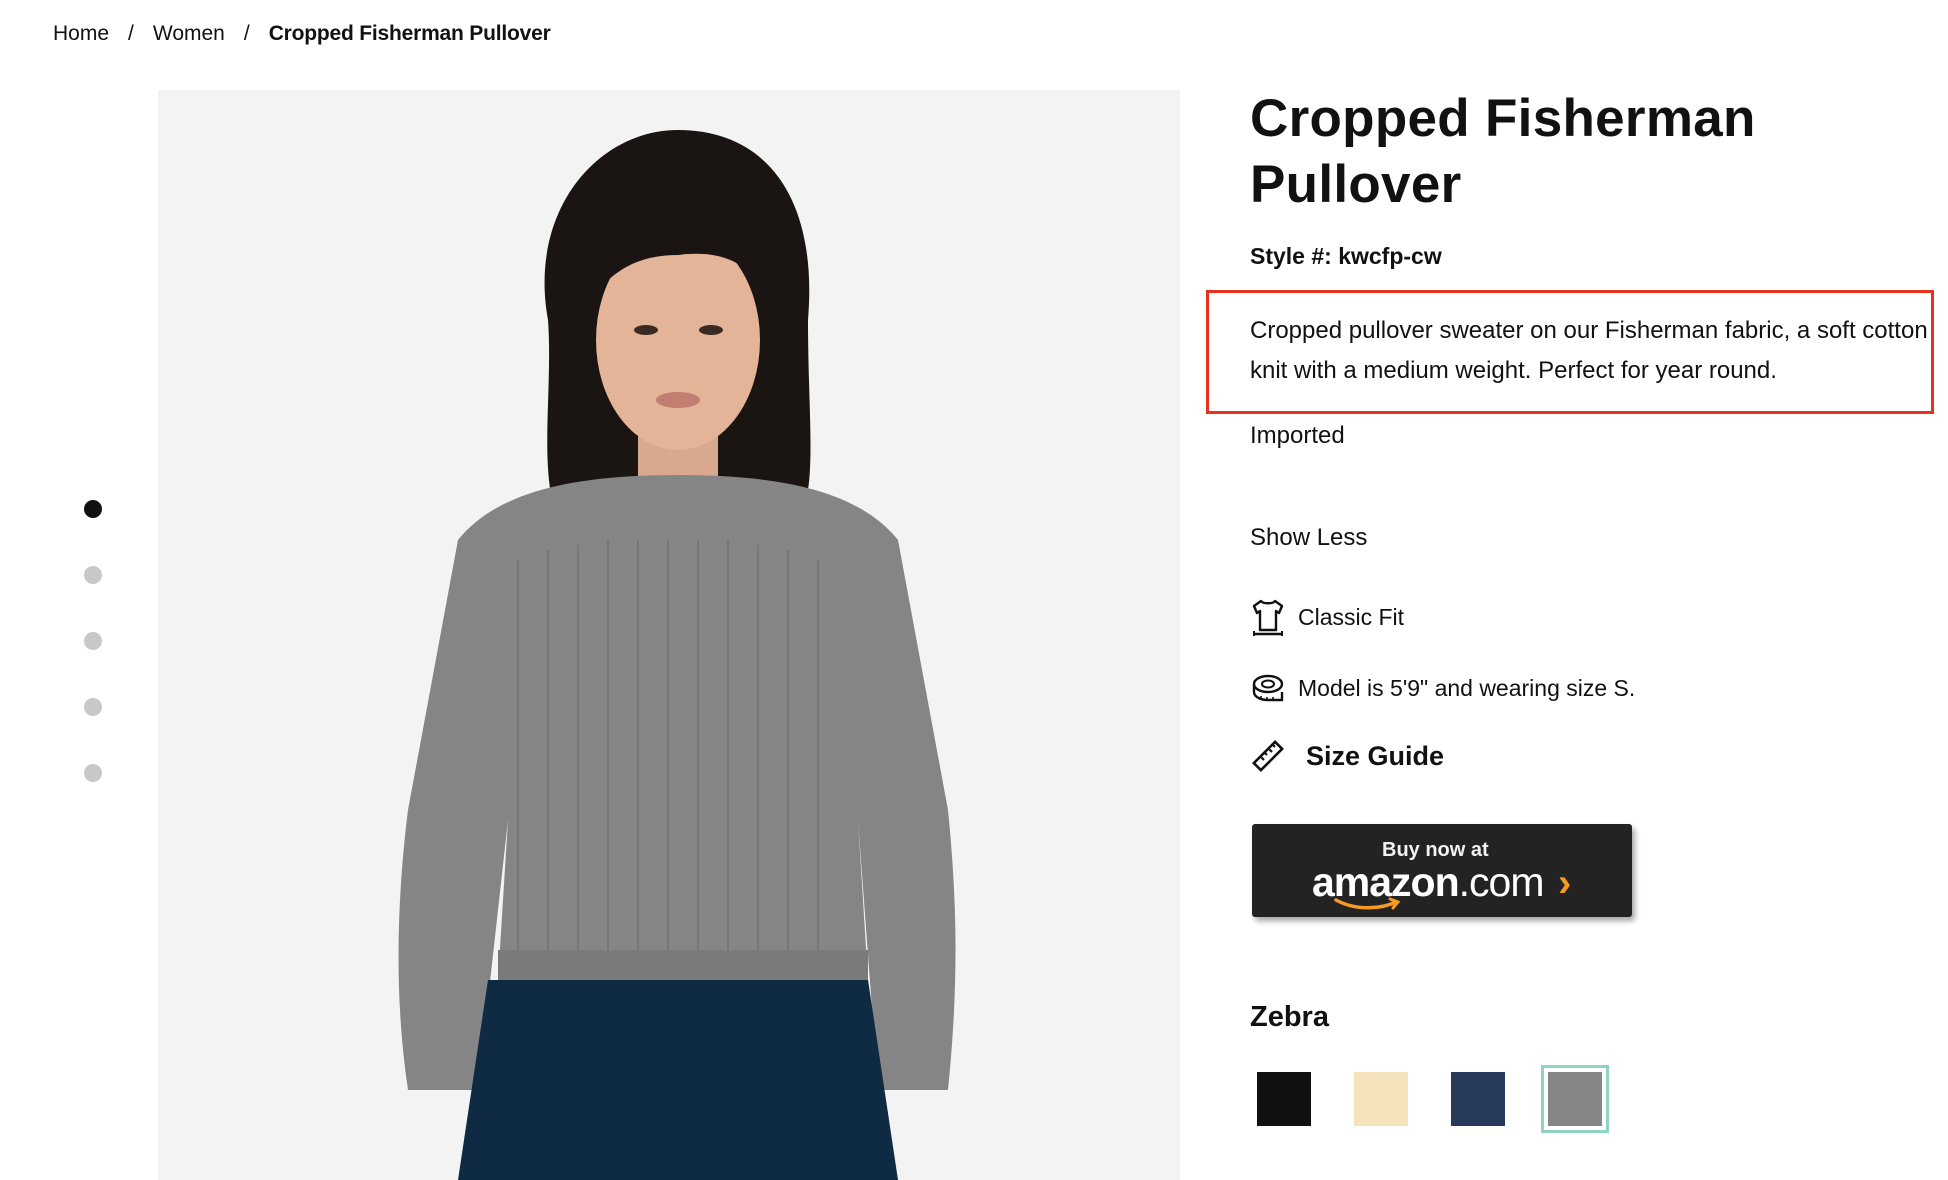 The height and width of the screenshot is (1180, 1948). I want to click on size-guide-label: Size Guide, so click(1375, 755).